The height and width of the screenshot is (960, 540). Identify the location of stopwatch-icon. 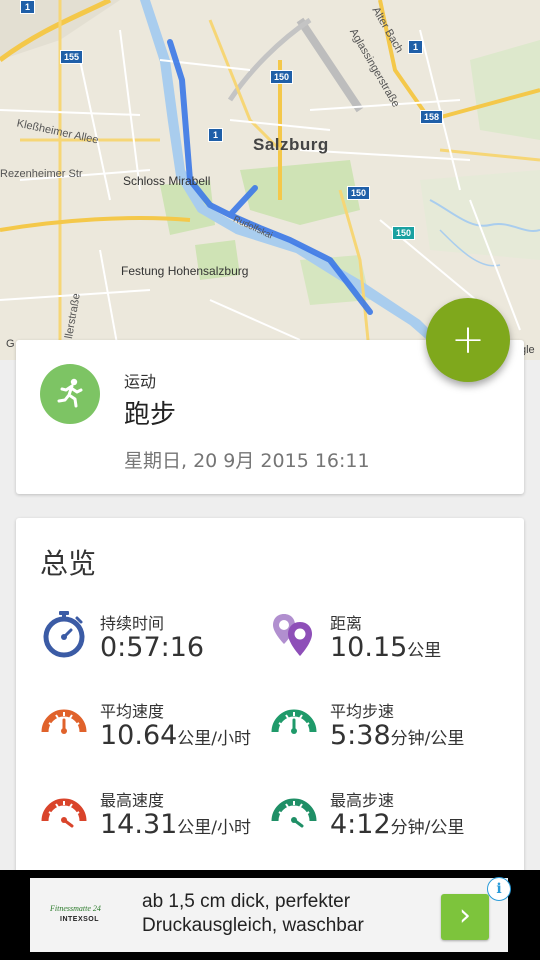
(64, 634).